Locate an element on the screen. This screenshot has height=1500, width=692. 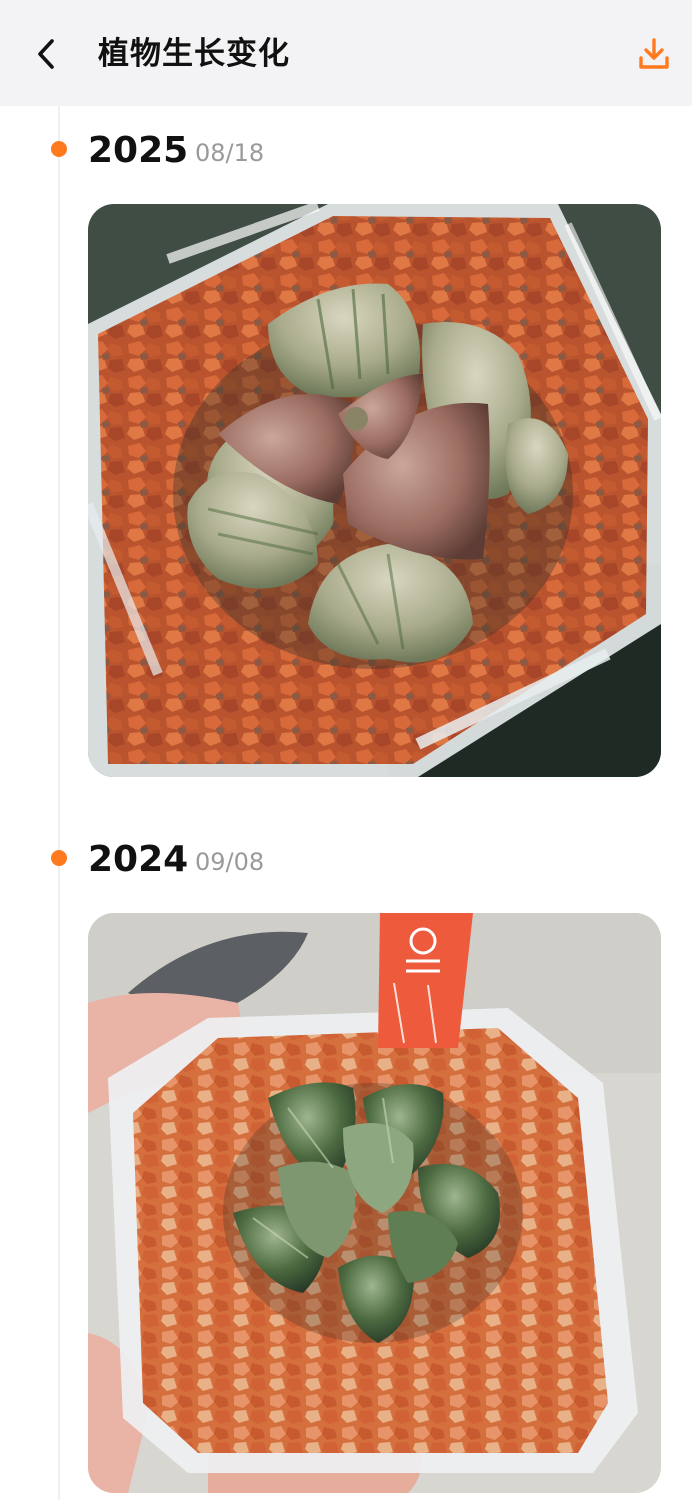
chevron-left-icon is located at coordinates (46, 54).